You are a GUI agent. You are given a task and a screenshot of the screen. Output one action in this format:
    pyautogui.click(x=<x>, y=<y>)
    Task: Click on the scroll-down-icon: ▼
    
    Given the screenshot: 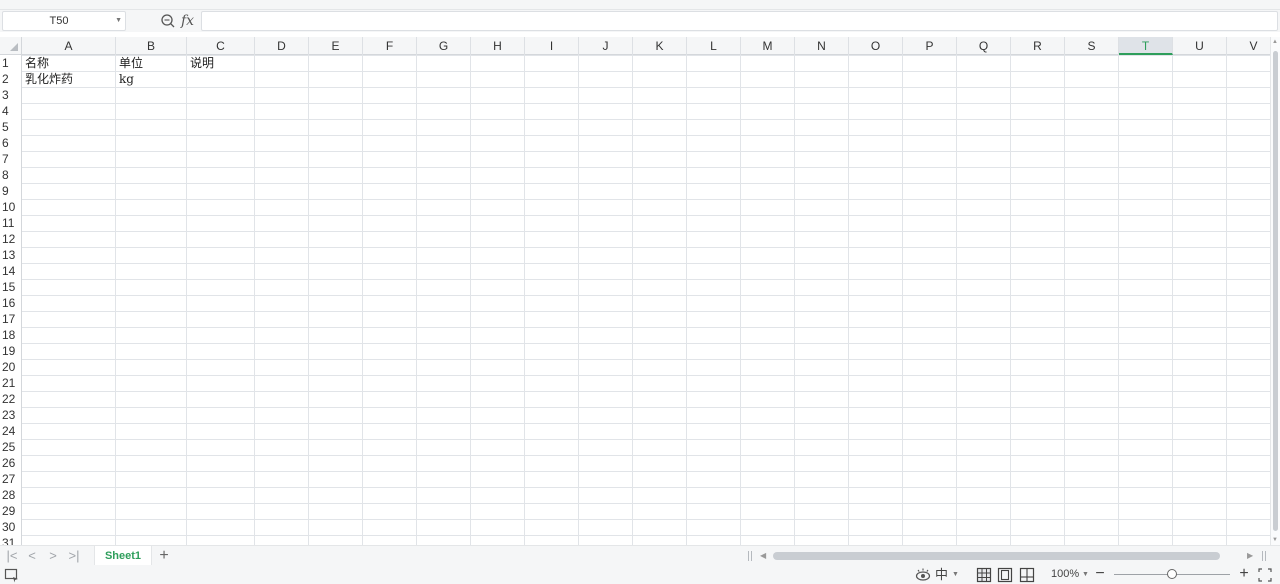 What is the action you would take?
    pyautogui.click(x=1275, y=540)
    